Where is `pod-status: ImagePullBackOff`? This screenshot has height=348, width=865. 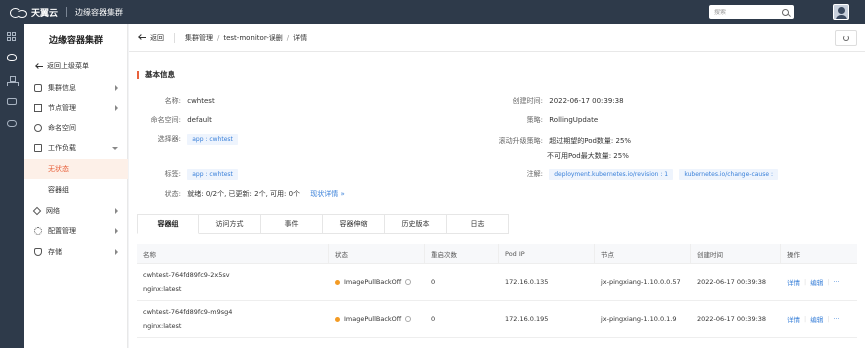 pod-status: ImagePullBackOff is located at coordinates (373, 319).